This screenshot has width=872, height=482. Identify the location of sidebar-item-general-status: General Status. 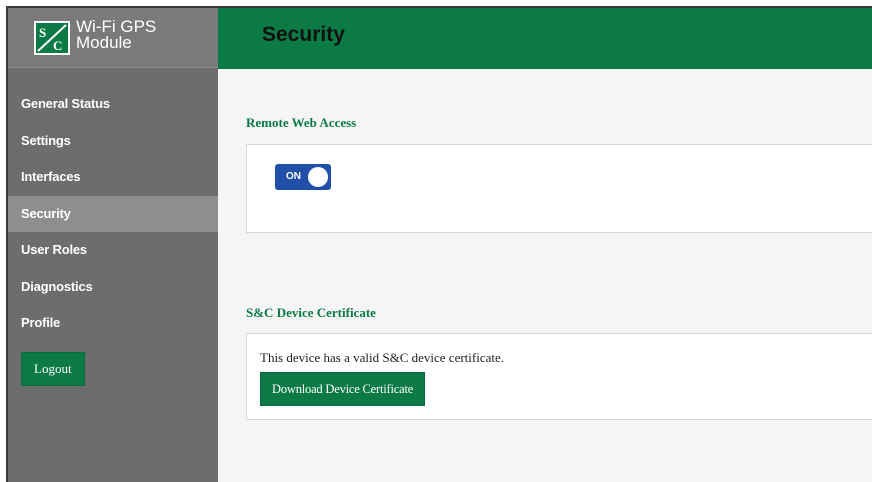
(113, 104).